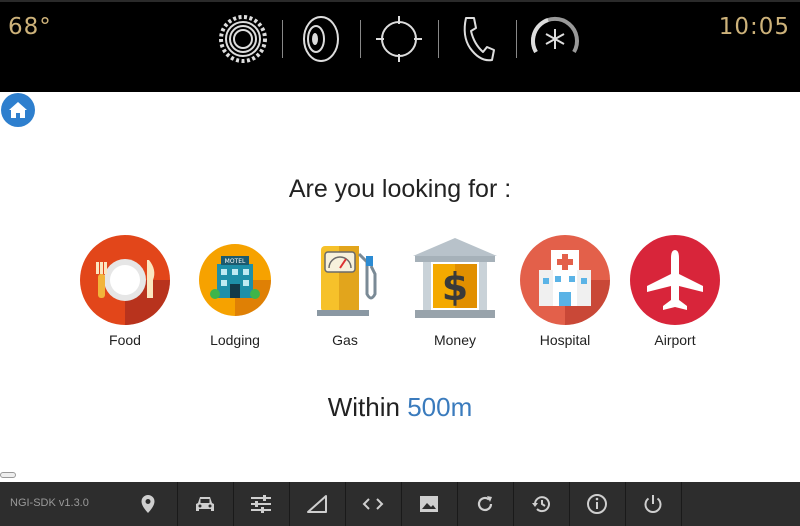 This screenshot has width=800, height=526. What do you see at coordinates (455, 340) in the screenshot?
I see `category-label: Money` at bounding box center [455, 340].